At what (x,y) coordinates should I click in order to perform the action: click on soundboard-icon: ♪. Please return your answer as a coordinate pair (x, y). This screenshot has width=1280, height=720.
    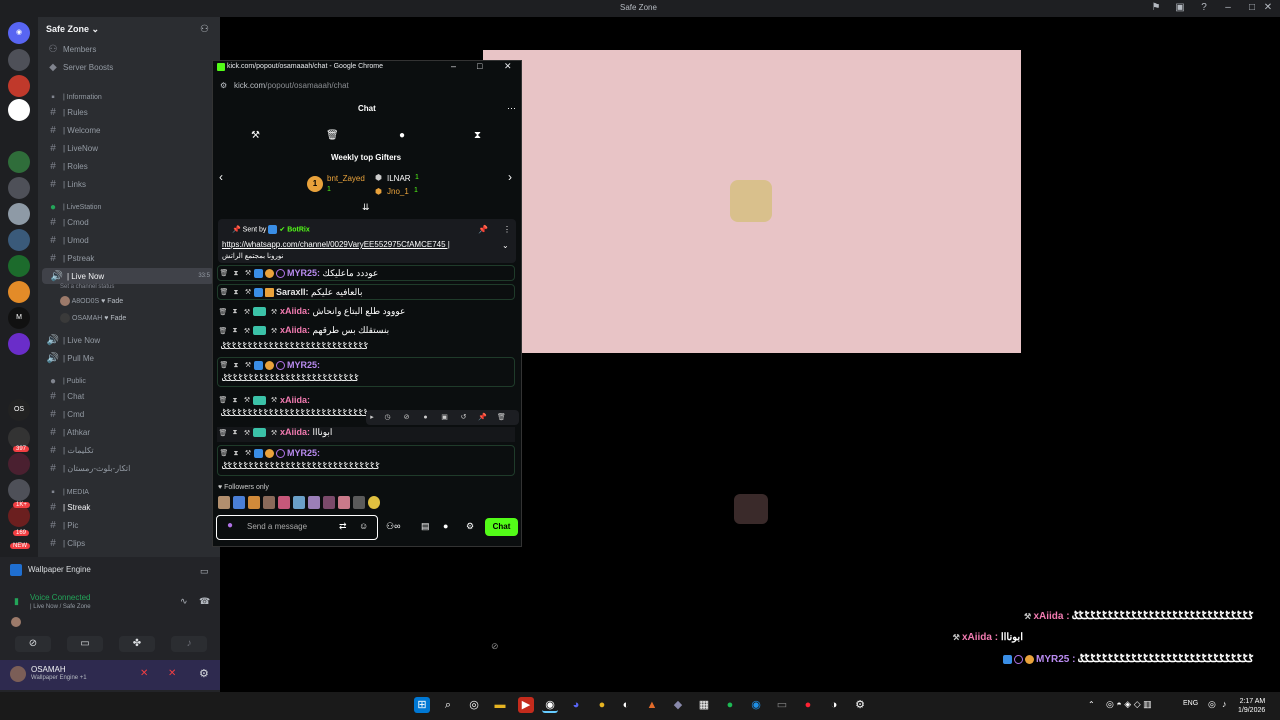
    Looking at the image, I should click on (189, 644).